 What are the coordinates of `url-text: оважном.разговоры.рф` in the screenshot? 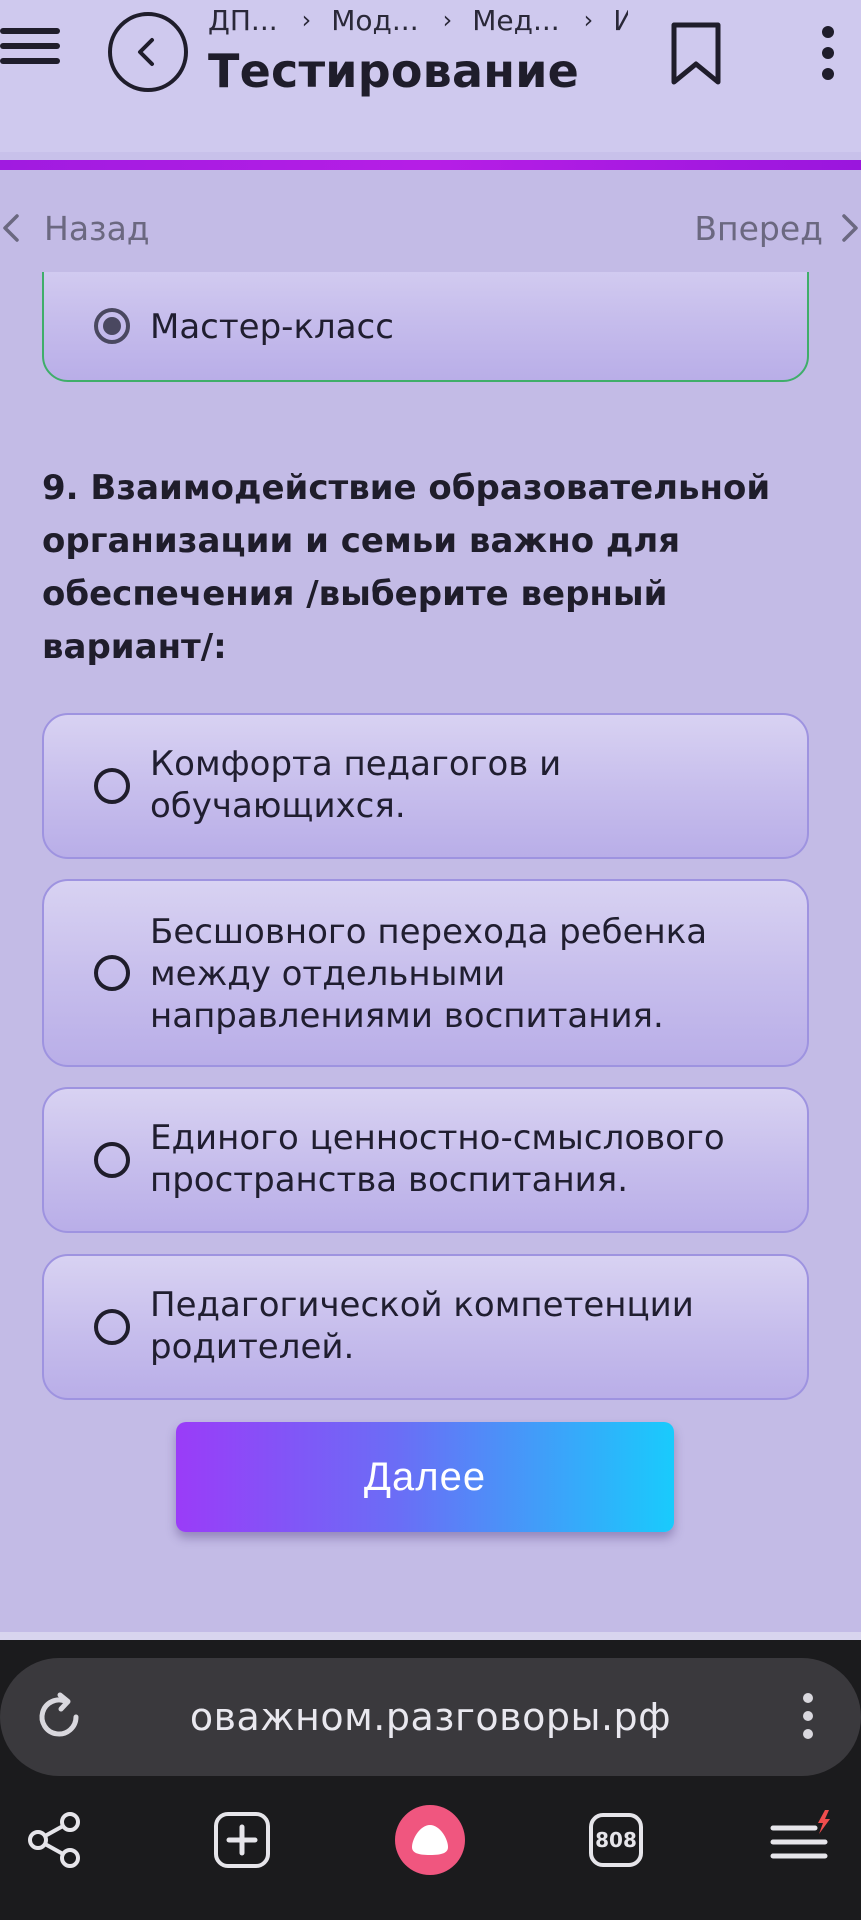 It's located at (430, 1717).